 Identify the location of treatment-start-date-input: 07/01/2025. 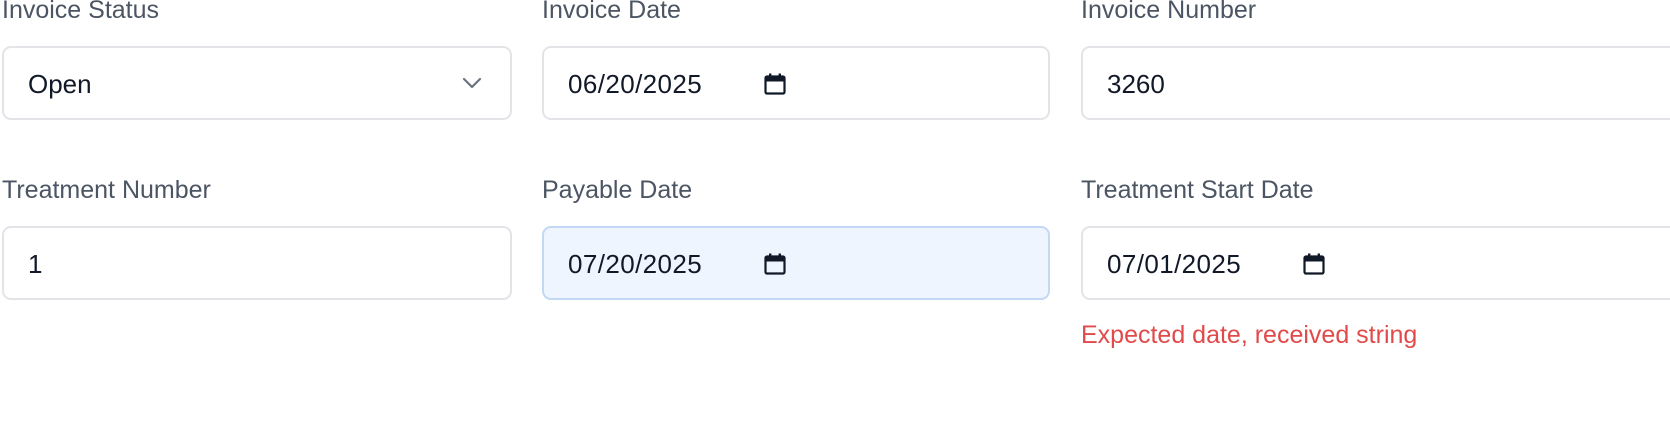
(1375, 263).